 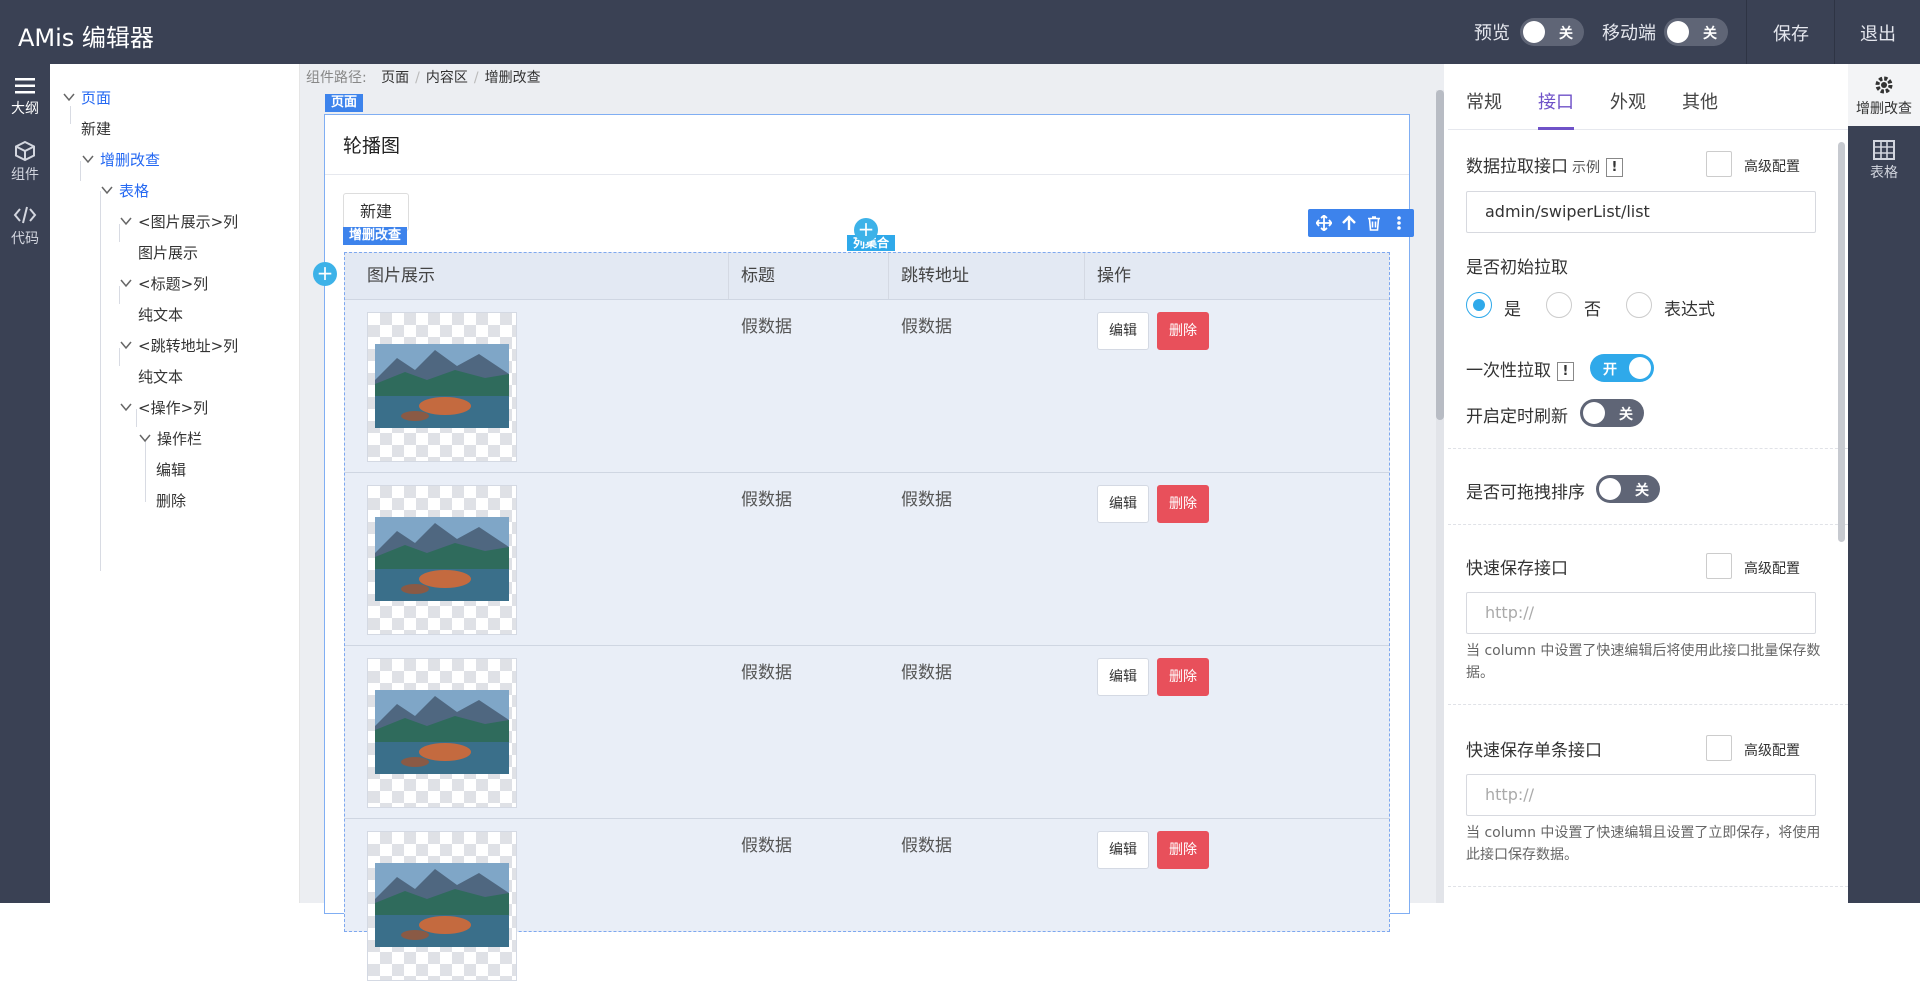 I want to click on cell-url: 假数据, so click(x=926, y=327).